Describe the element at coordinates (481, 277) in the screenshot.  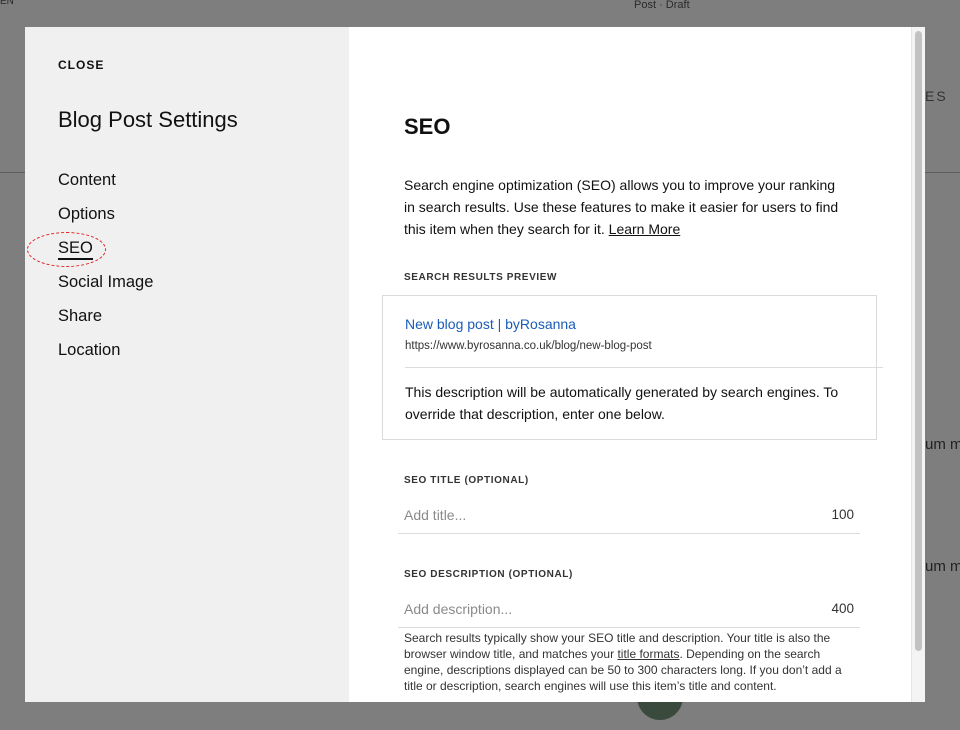
I see `search-preview-label: SEARCH RESULTS PREVIEW` at that location.